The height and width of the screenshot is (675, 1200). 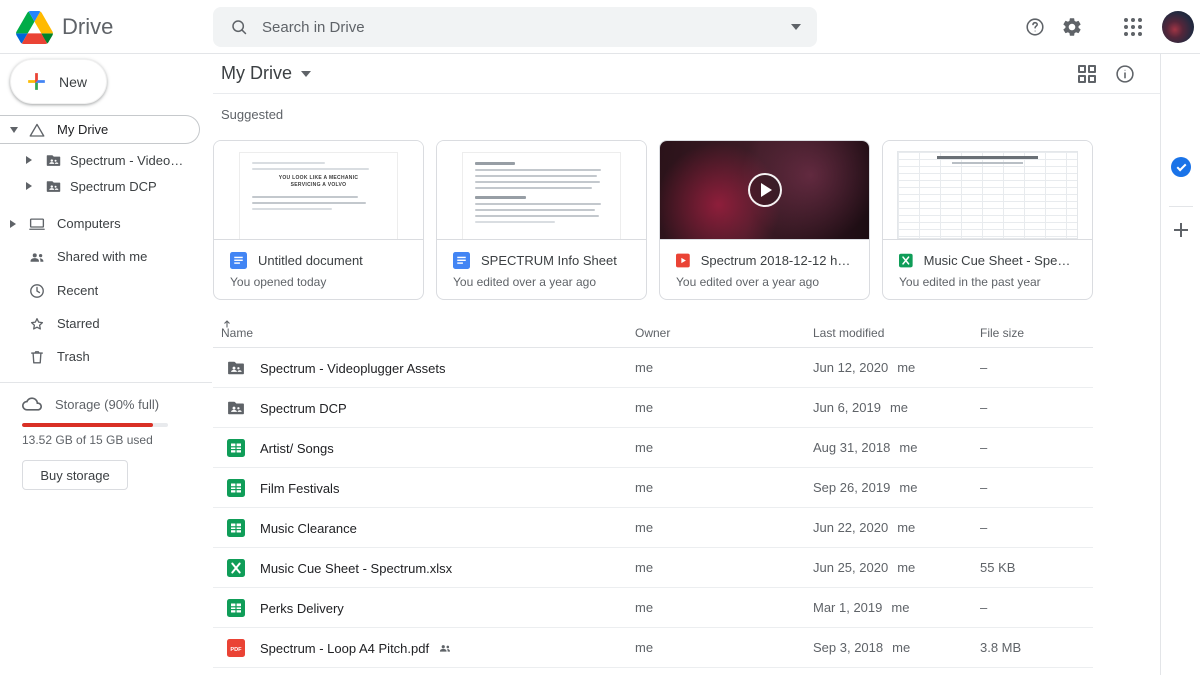 What do you see at coordinates (83, 129) in the screenshot?
I see `sidebar-item-label: My Drive` at bounding box center [83, 129].